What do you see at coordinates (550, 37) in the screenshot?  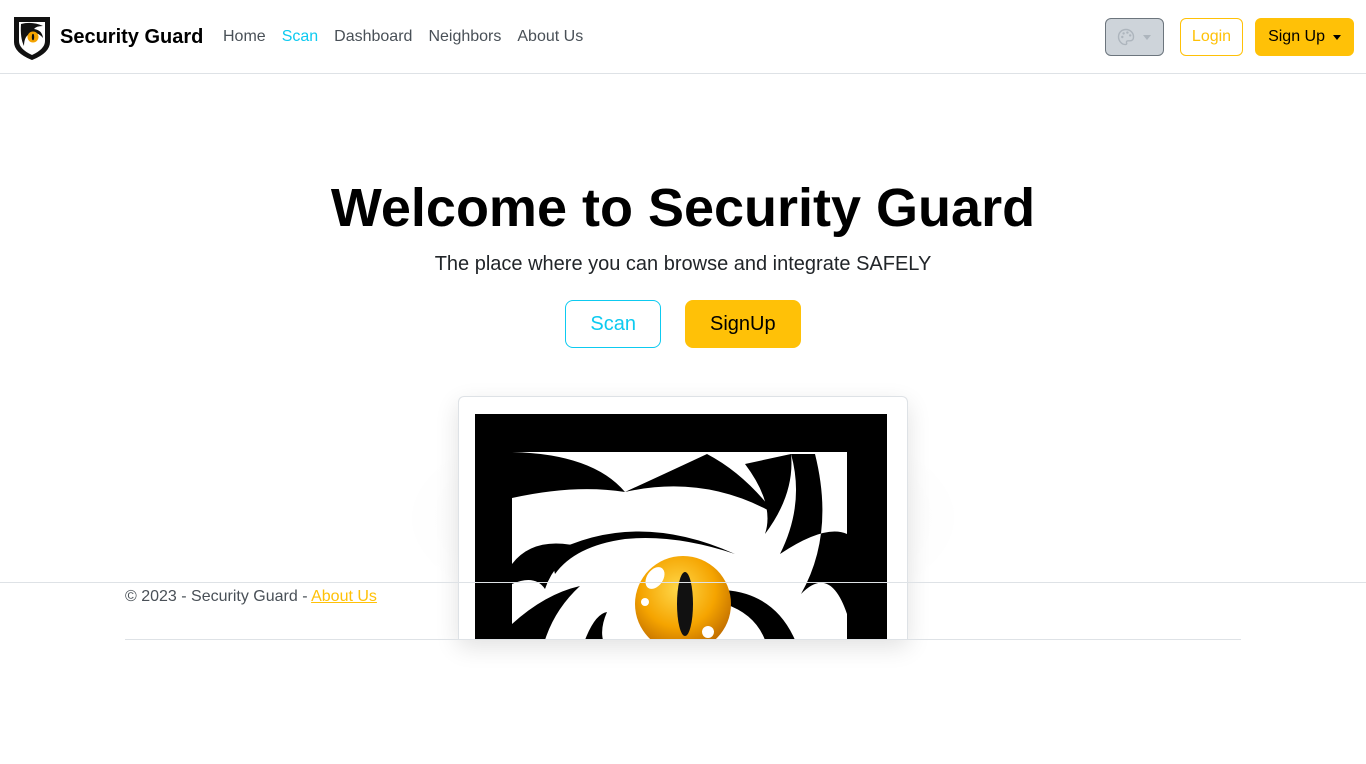 I see `nav-about-us: About Us` at bounding box center [550, 37].